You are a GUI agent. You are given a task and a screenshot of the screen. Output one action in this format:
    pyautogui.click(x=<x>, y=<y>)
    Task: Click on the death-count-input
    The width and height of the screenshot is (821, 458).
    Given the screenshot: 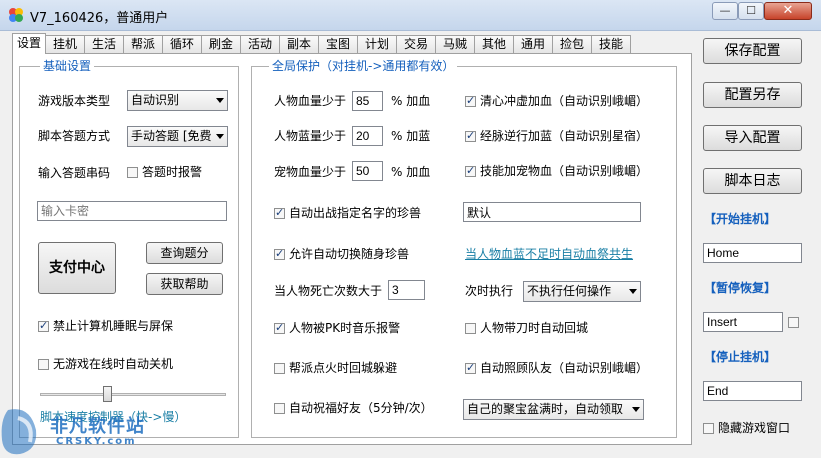 What is the action you would take?
    pyautogui.click(x=406, y=290)
    